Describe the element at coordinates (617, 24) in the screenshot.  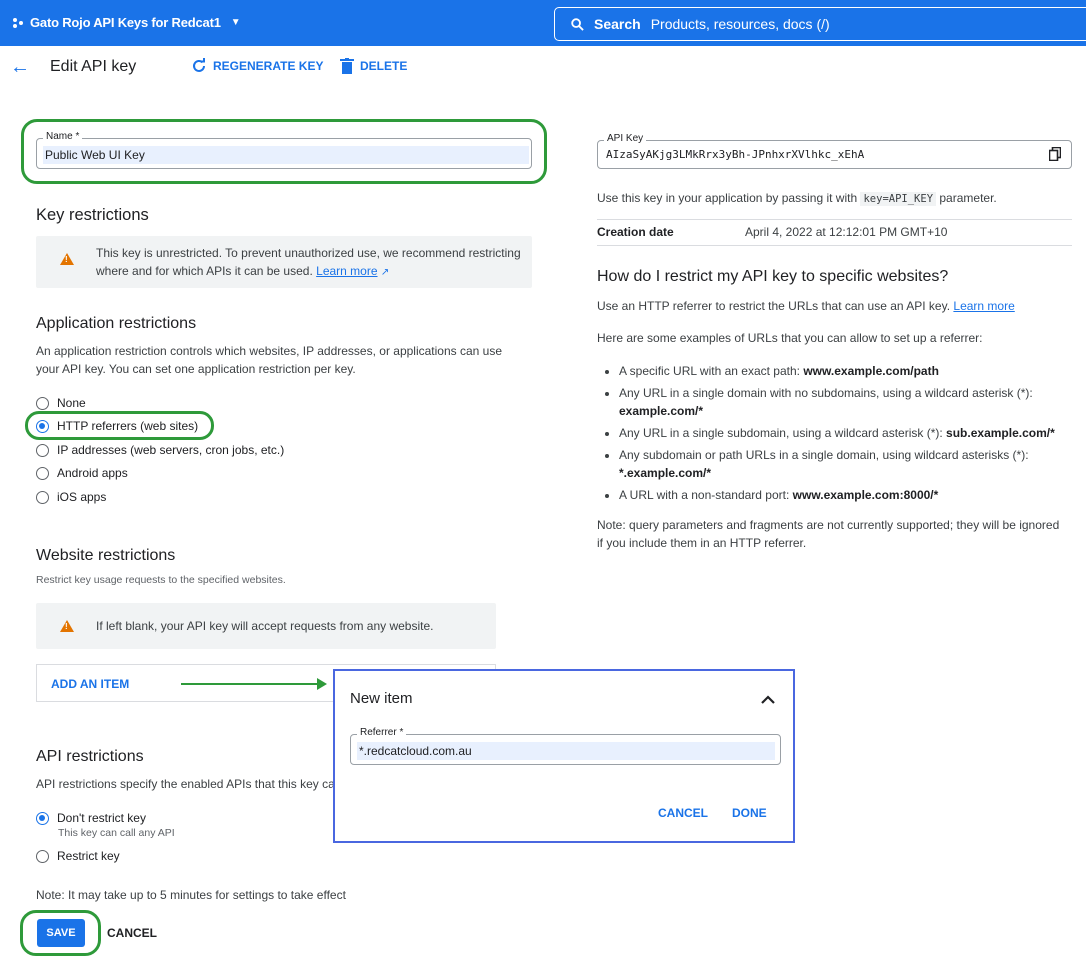
I see `search-label: Search` at that location.